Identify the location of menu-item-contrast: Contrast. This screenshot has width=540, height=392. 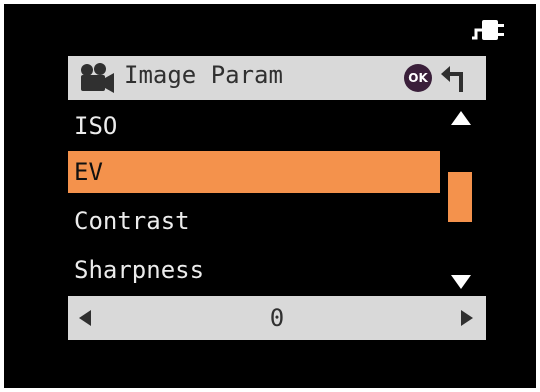
(254, 221).